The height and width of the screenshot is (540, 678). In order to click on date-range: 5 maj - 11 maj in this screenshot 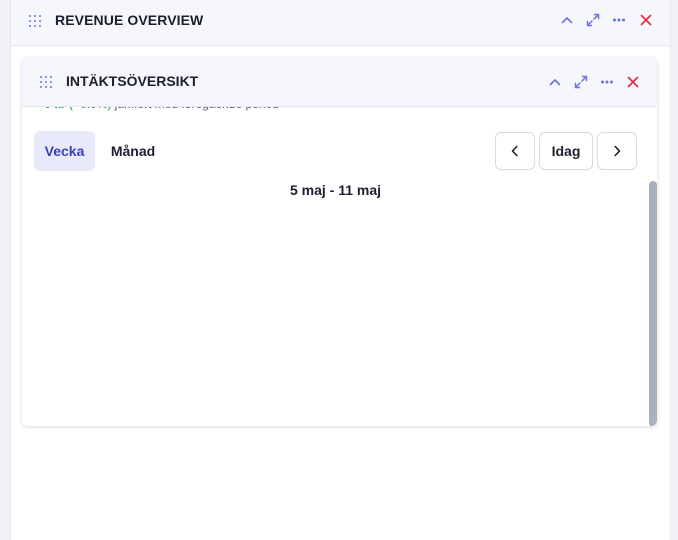, I will do `click(335, 190)`.